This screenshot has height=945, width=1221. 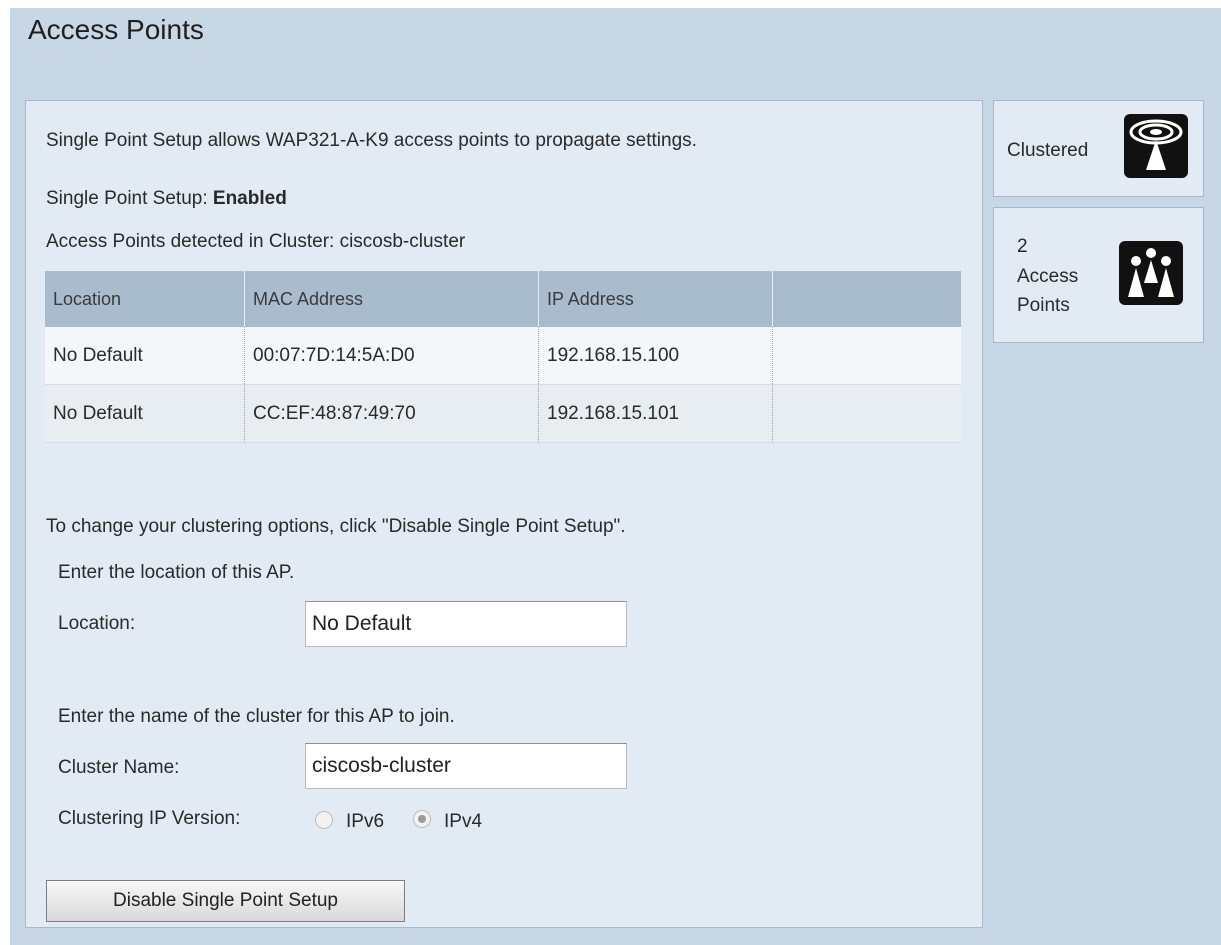 I want to click on column-header-empty, so click(x=866, y=299).